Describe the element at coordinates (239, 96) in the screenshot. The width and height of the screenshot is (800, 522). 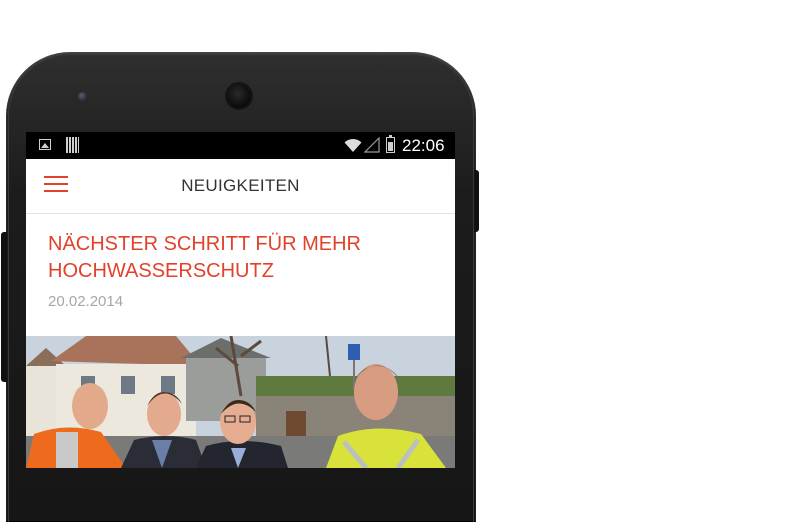
I see `front-camera` at that location.